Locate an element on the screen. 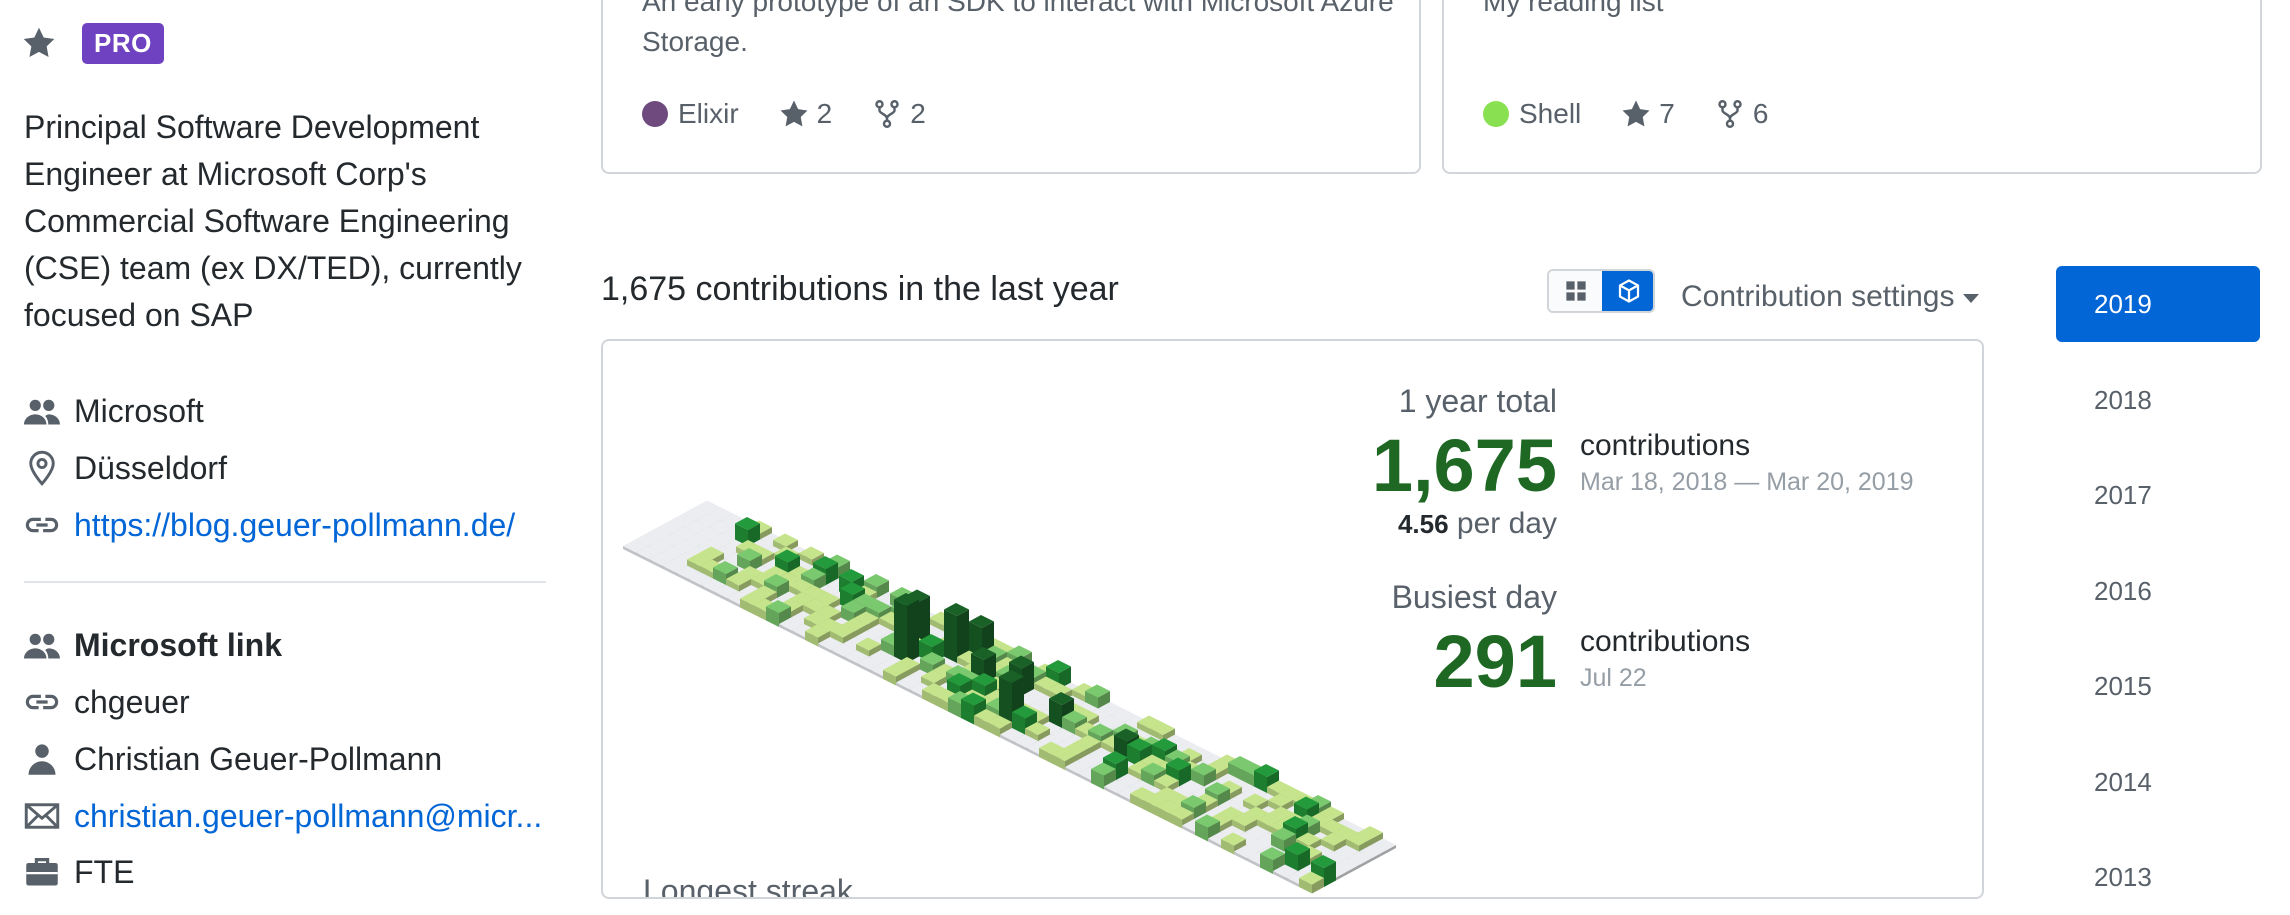 This screenshot has width=2290, height=915. repo-meta: Elixir 2 2 is located at coordinates (804, 114).